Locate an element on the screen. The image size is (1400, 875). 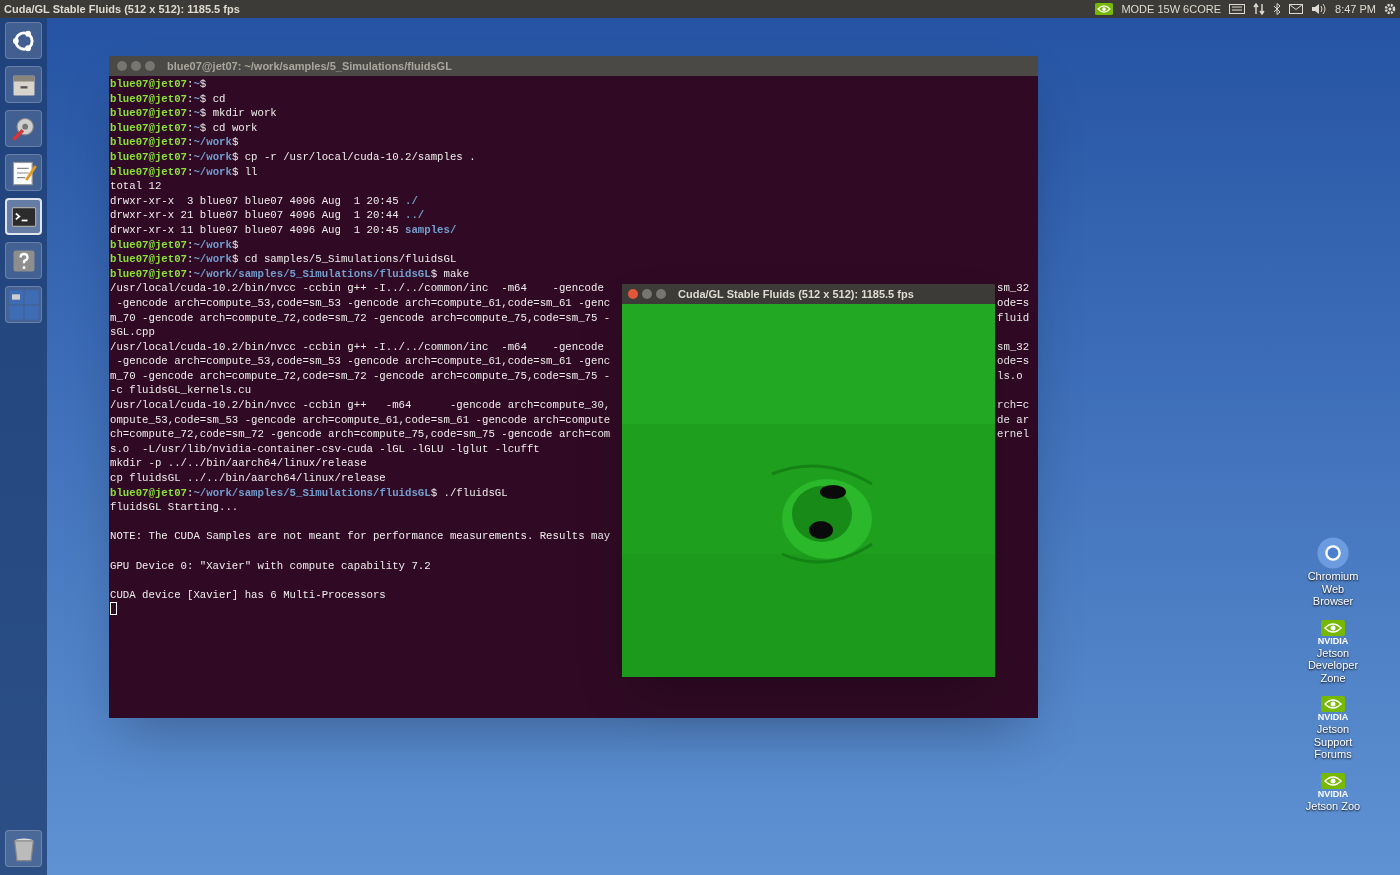
terminal-text: $ cp -r /usr/local/cuda-10.2/samples . is located at coordinates (353, 157).